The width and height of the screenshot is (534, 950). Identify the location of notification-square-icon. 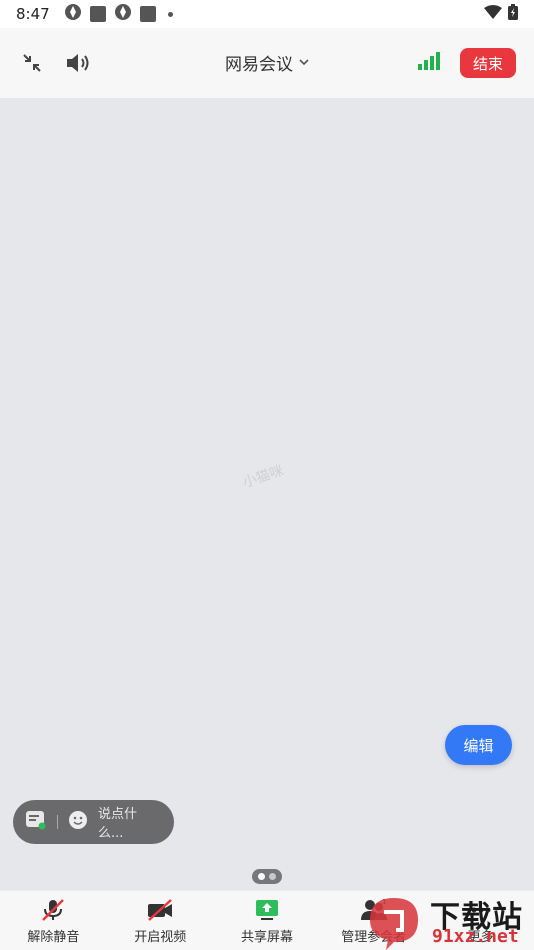
(97, 14).